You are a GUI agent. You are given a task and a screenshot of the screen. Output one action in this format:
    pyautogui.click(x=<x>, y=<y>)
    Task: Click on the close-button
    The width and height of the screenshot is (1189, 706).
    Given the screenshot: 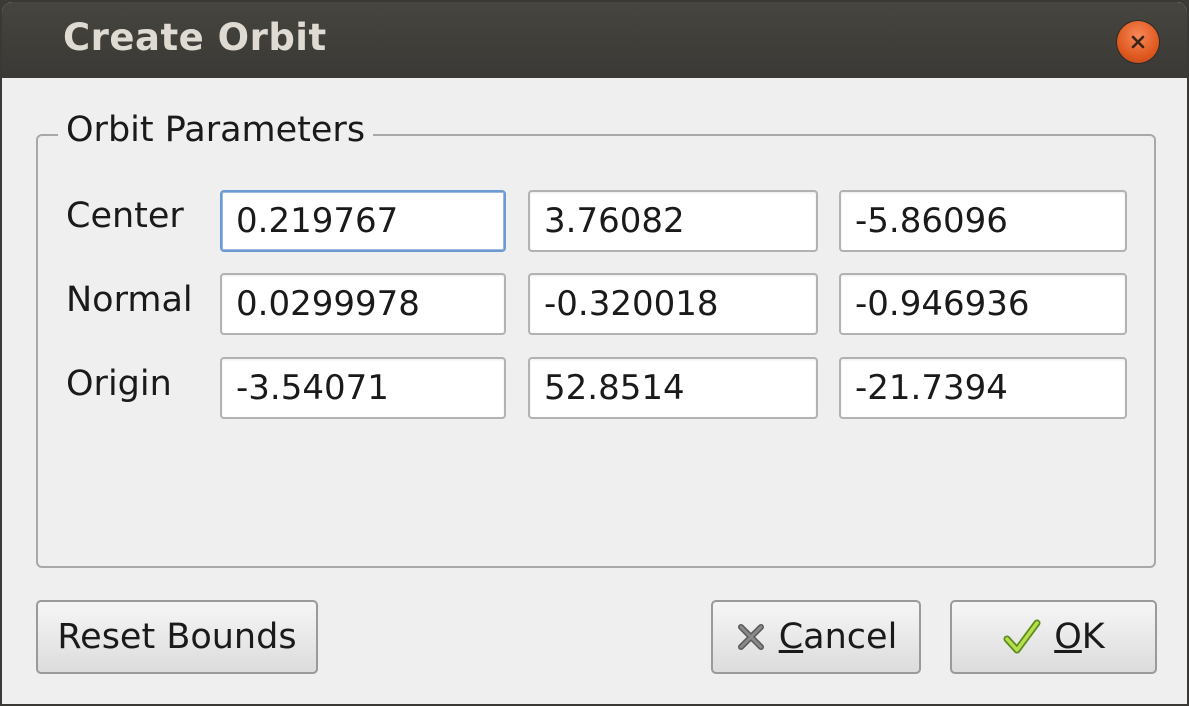 What is the action you would take?
    pyautogui.click(x=1138, y=42)
    